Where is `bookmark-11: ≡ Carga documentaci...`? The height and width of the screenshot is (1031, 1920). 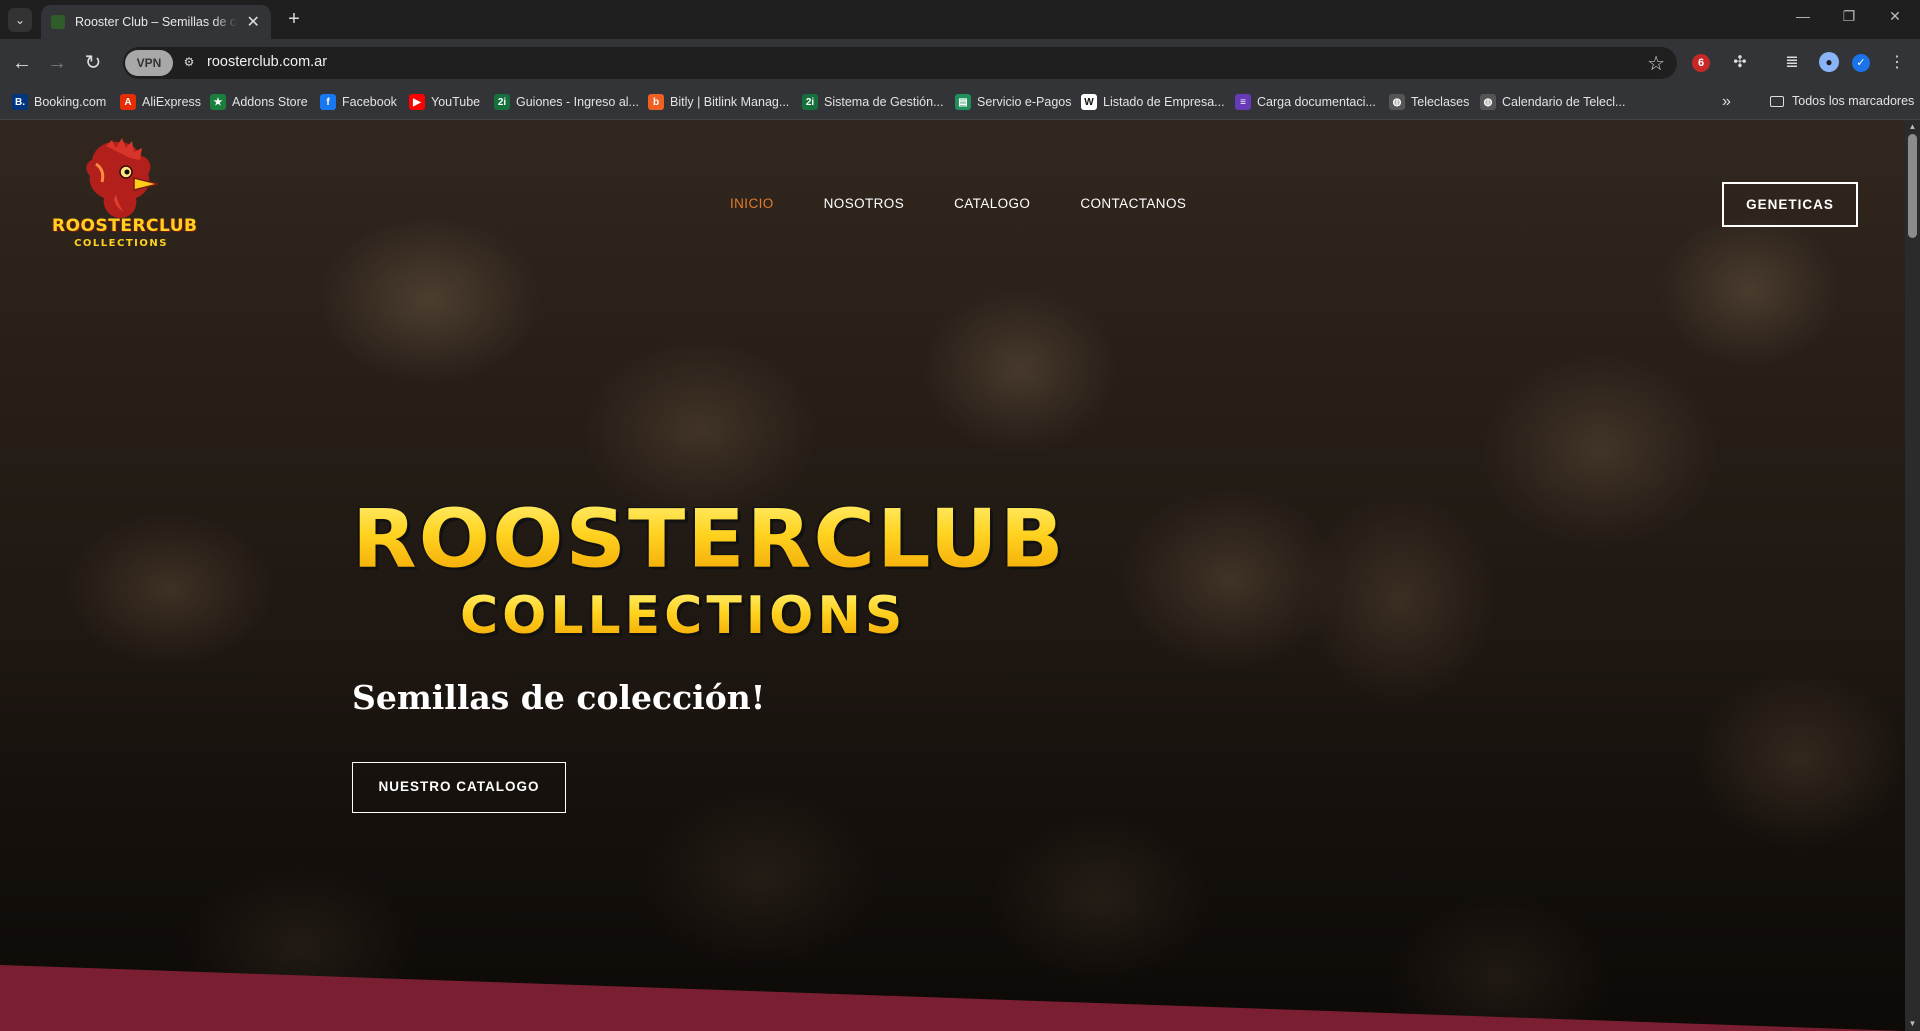
bookmark-11: ≡ Carga documentaci... is located at coordinates (1305, 102).